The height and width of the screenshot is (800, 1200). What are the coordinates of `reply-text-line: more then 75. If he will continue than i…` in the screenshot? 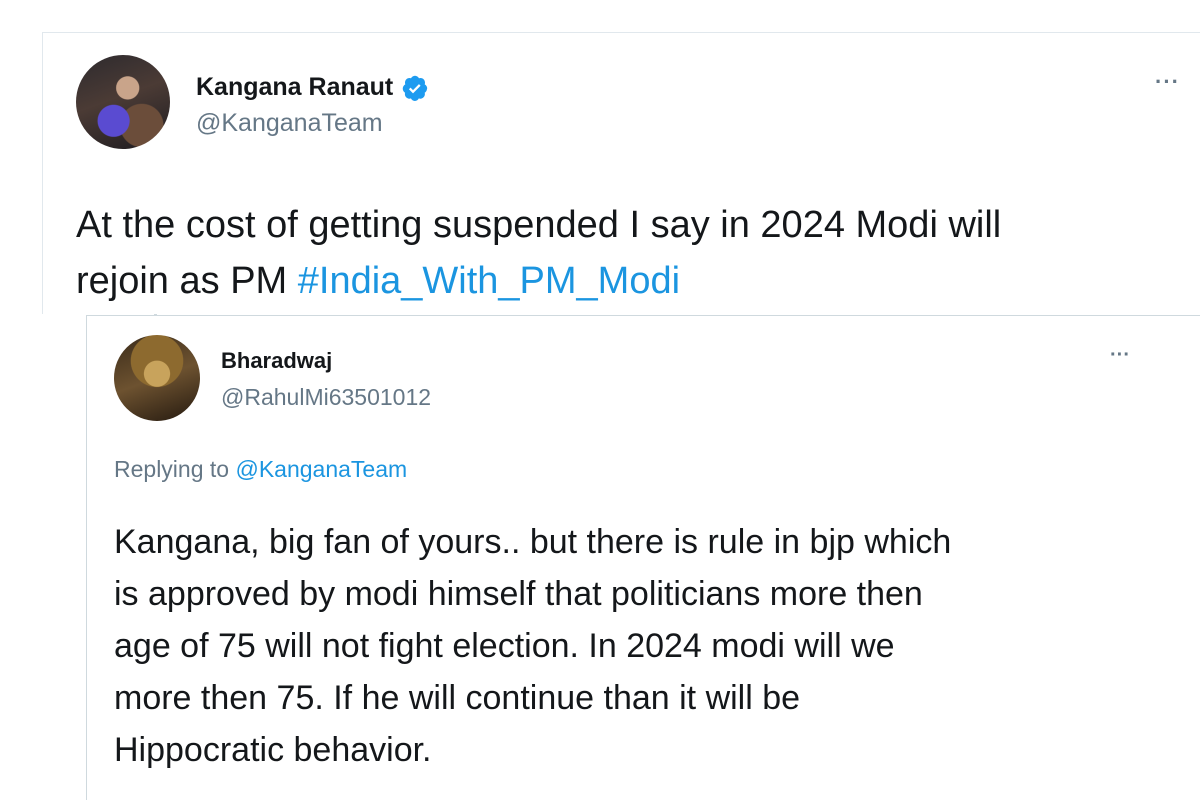 It's located at (457, 698).